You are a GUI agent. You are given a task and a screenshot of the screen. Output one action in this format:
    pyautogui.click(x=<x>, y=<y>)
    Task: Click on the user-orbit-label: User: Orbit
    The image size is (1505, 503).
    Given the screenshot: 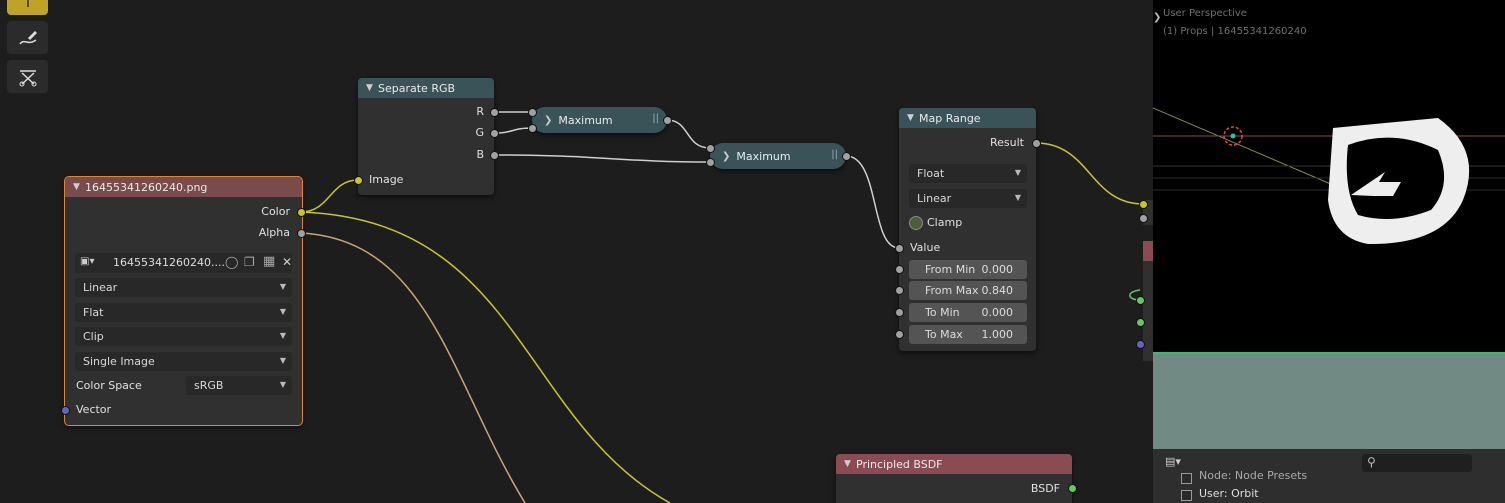 What is the action you would take?
    pyautogui.click(x=1229, y=493)
    